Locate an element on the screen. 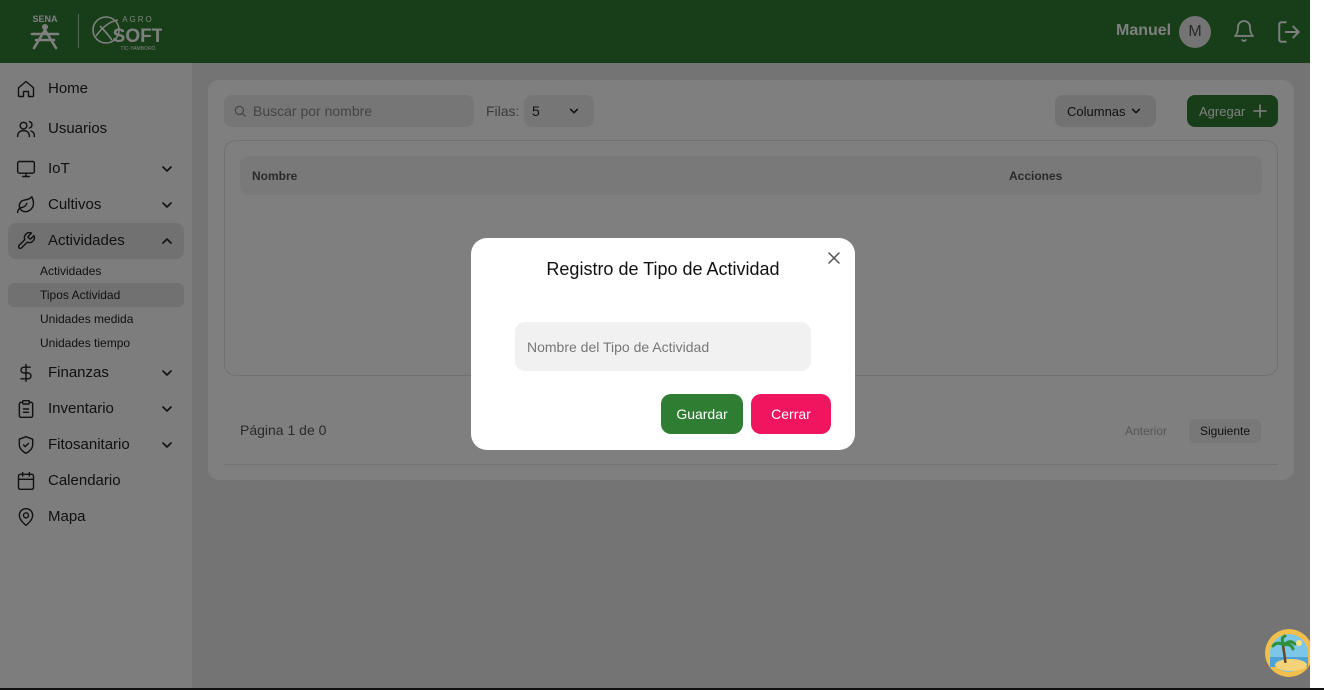 The width and height of the screenshot is (1324, 690). modal-title: Registro de Tipo de Actividad is located at coordinates (663, 269).